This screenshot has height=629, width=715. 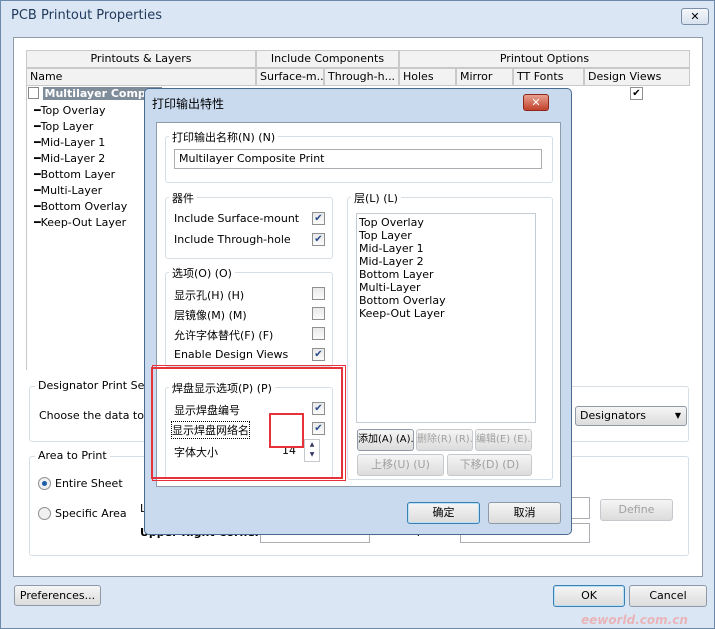 What do you see at coordinates (634, 620) in the screenshot?
I see `watermark: eeworld.com.cn` at bounding box center [634, 620].